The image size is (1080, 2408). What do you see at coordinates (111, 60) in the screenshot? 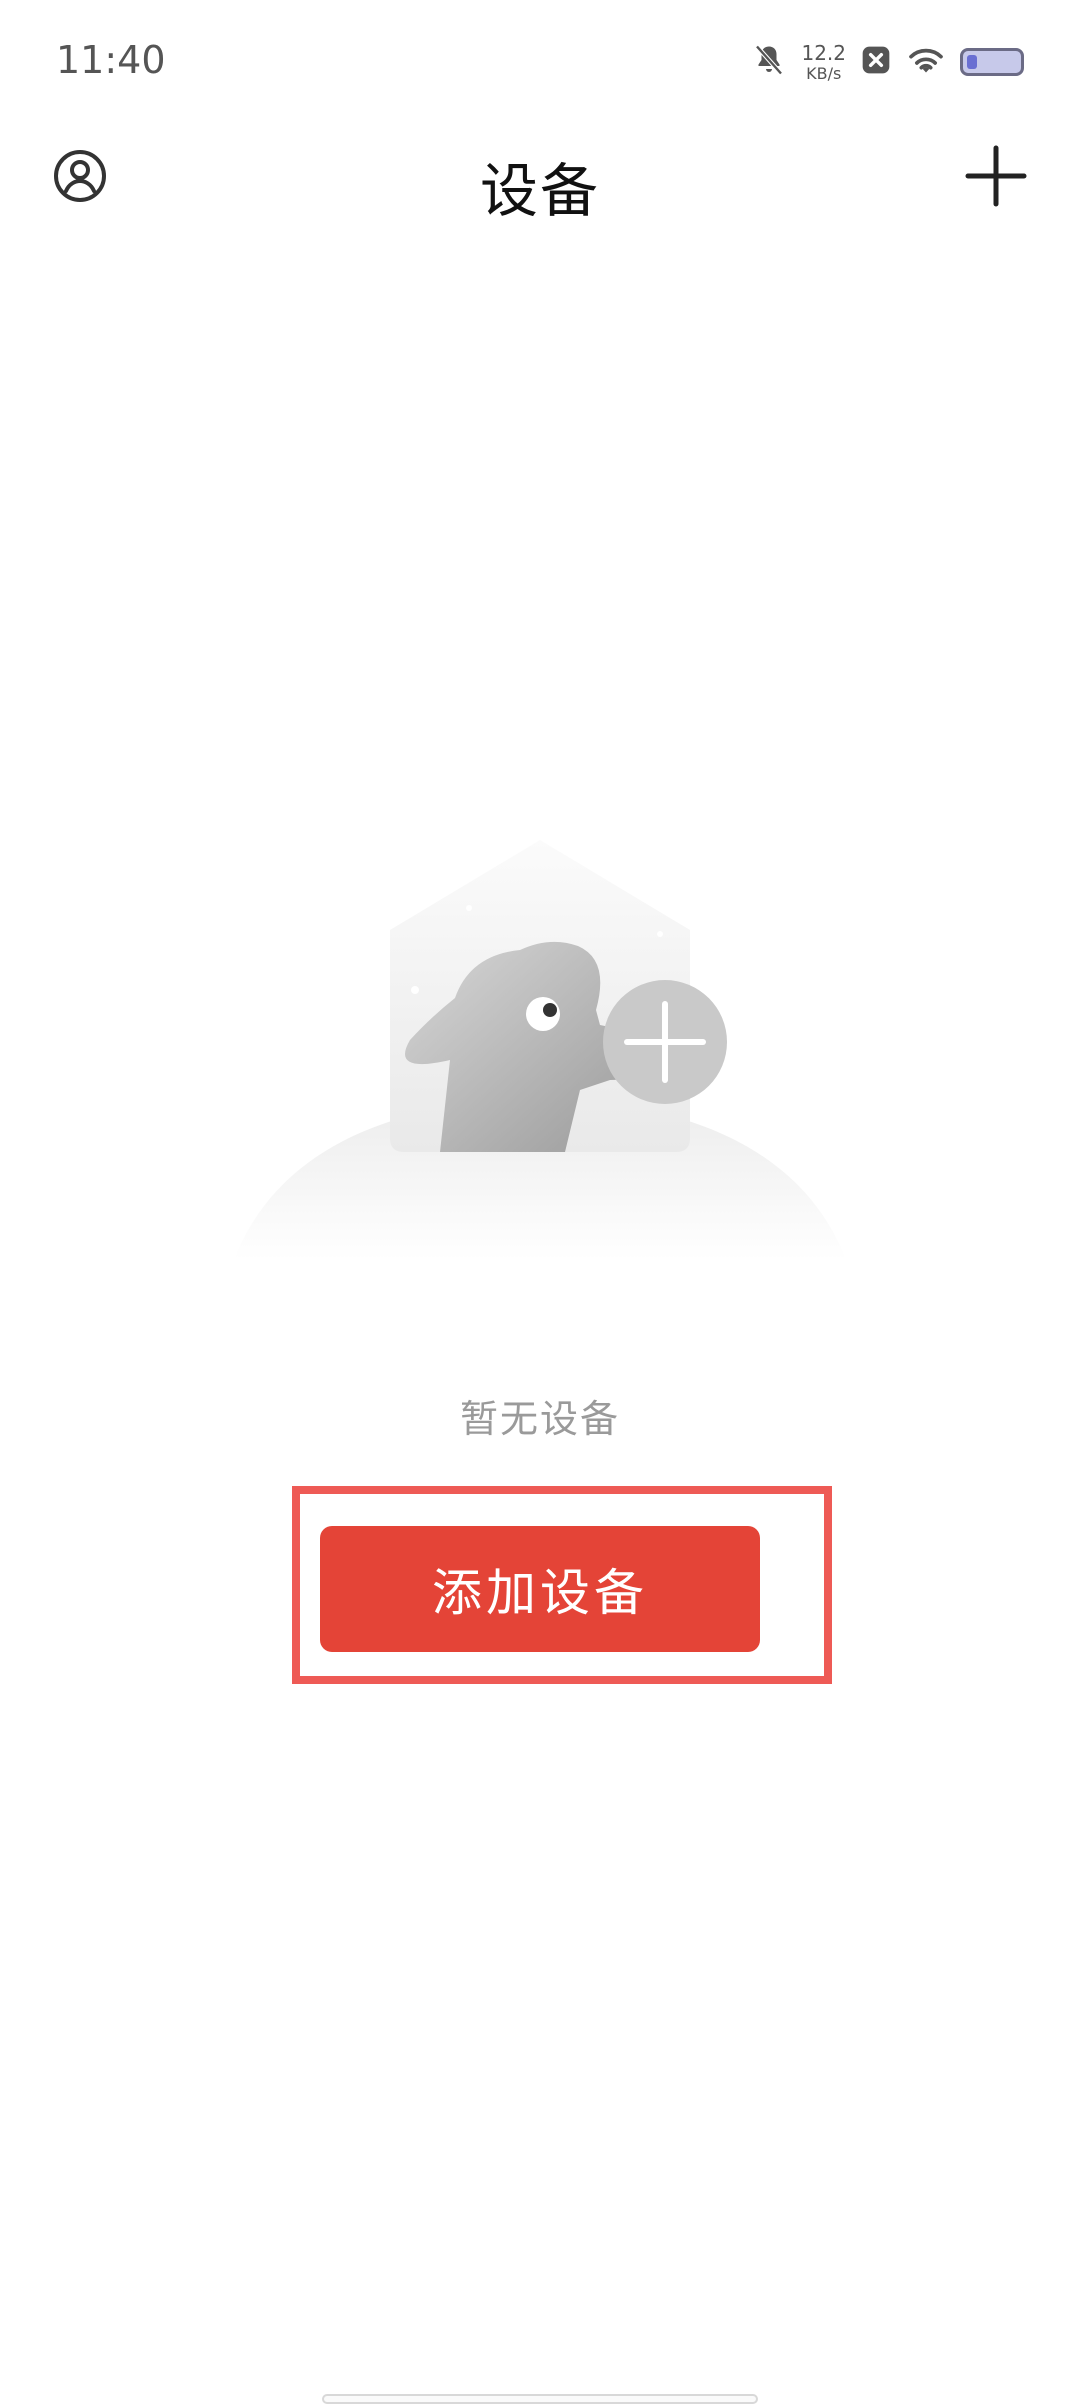
I see `status-time: 11:40` at bounding box center [111, 60].